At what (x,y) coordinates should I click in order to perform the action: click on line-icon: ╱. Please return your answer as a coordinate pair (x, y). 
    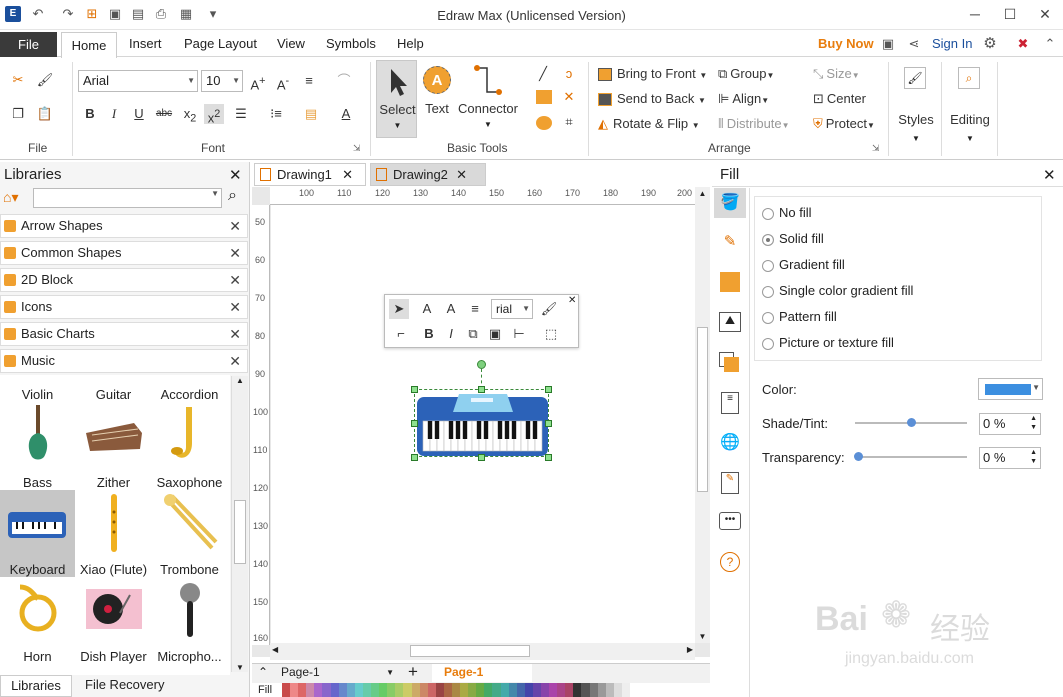
    Looking at the image, I should click on (543, 74).